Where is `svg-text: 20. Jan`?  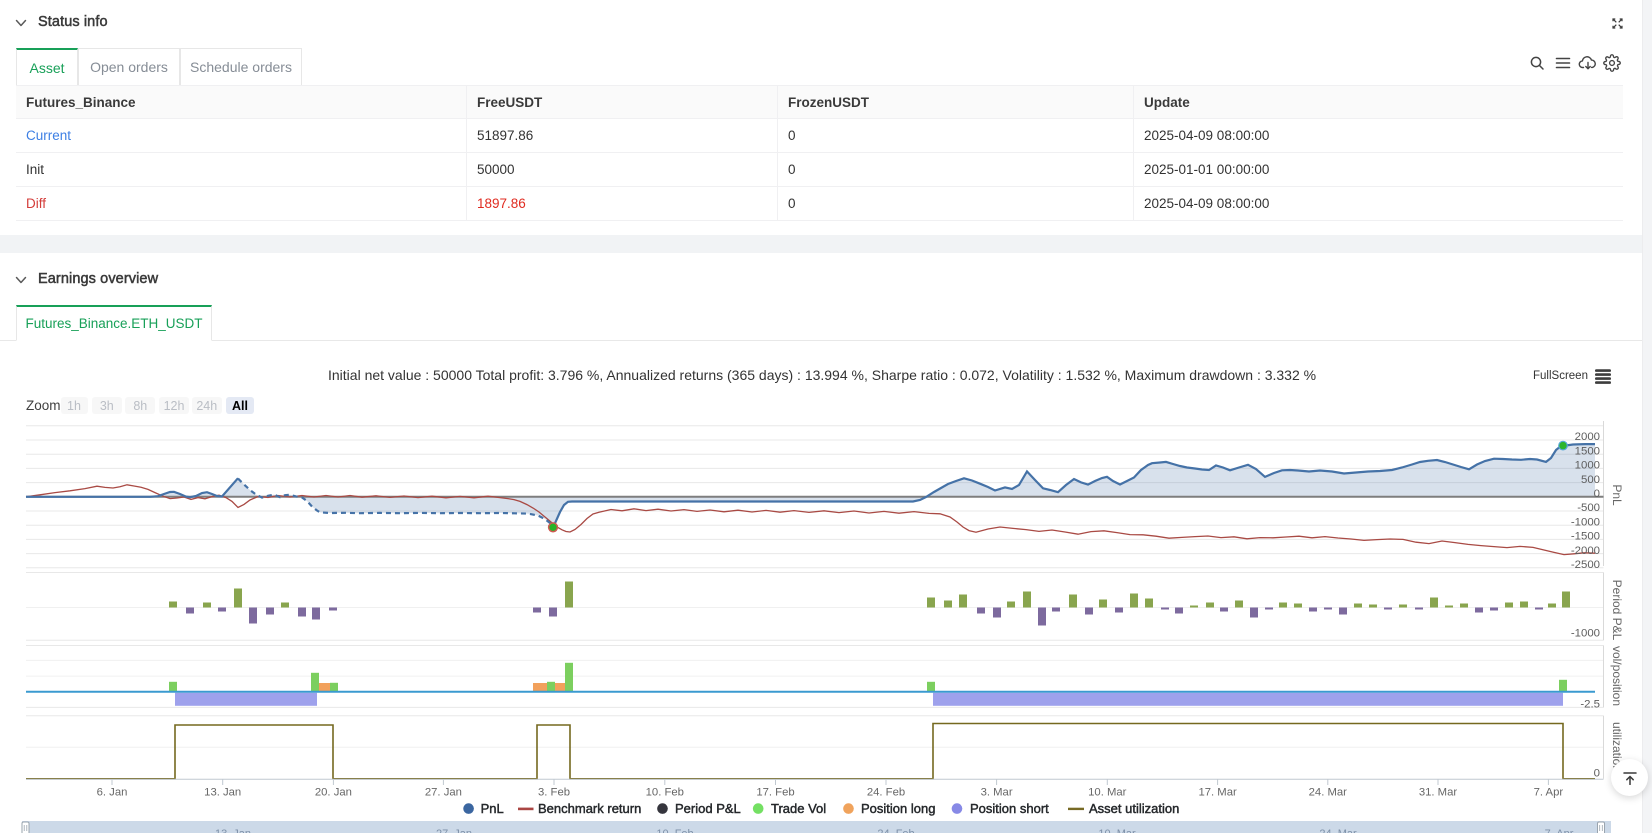
svg-text: 20. Jan is located at coordinates (333, 793).